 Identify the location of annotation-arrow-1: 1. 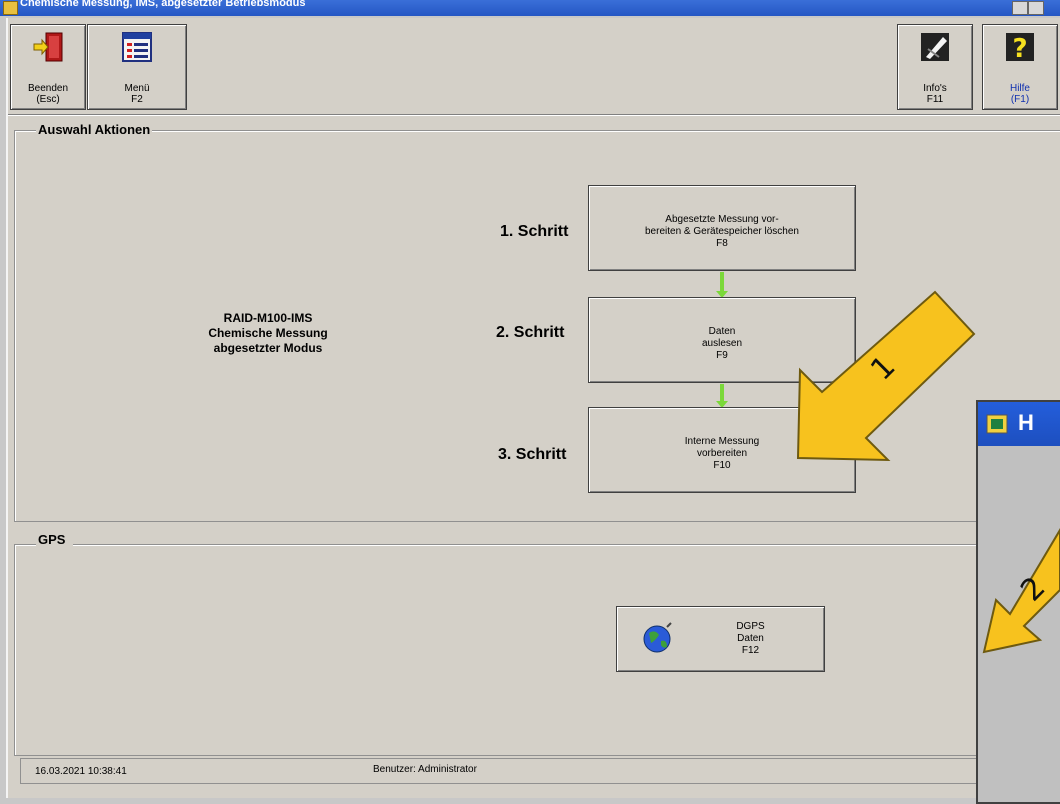
(886, 376).